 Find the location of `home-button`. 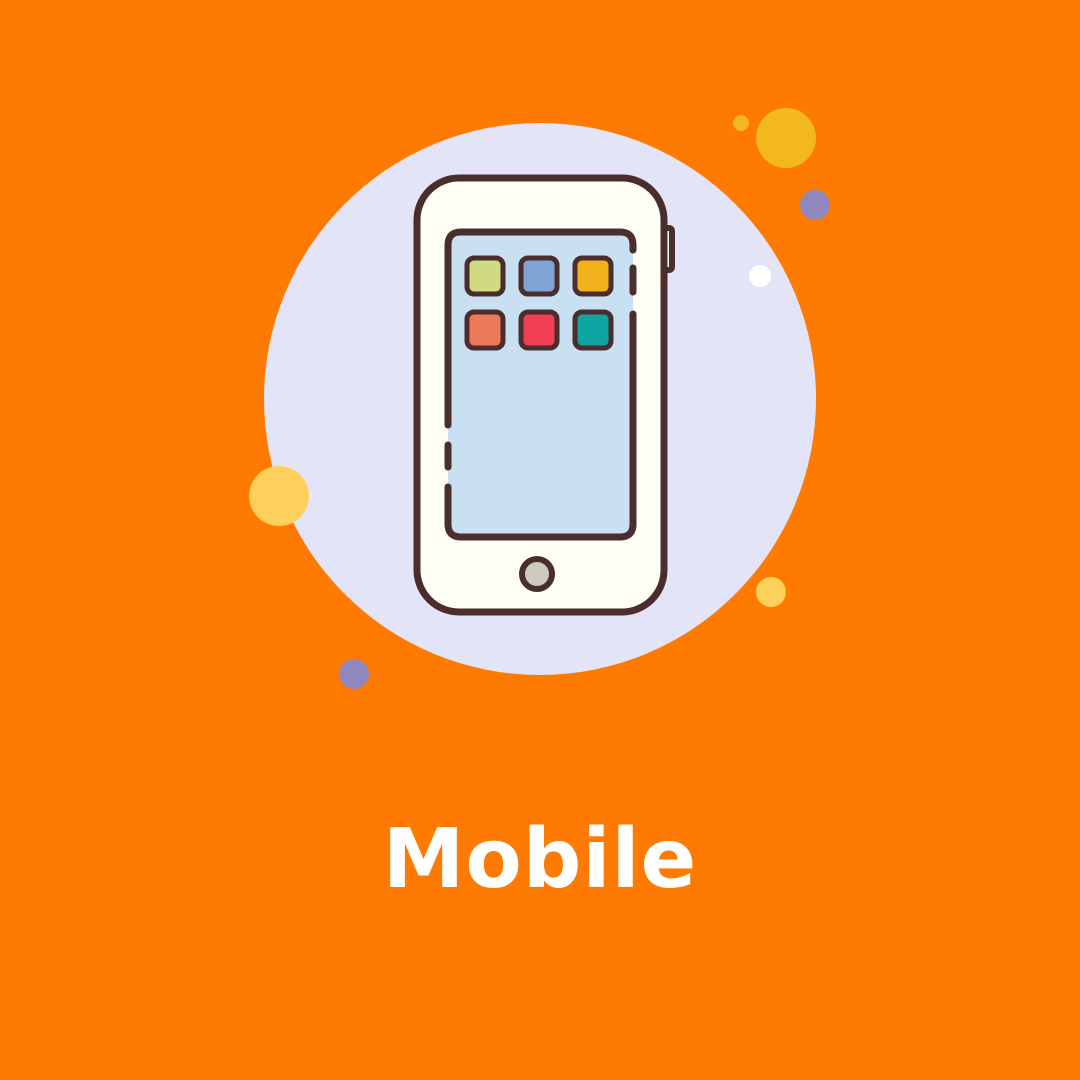

home-button is located at coordinates (537, 574).